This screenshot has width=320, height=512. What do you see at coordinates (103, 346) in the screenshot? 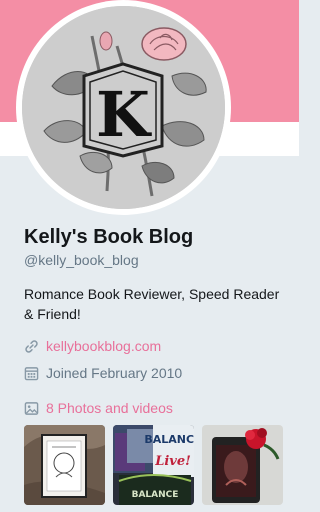
I see `website-link: kellybookblog.com` at bounding box center [103, 346].